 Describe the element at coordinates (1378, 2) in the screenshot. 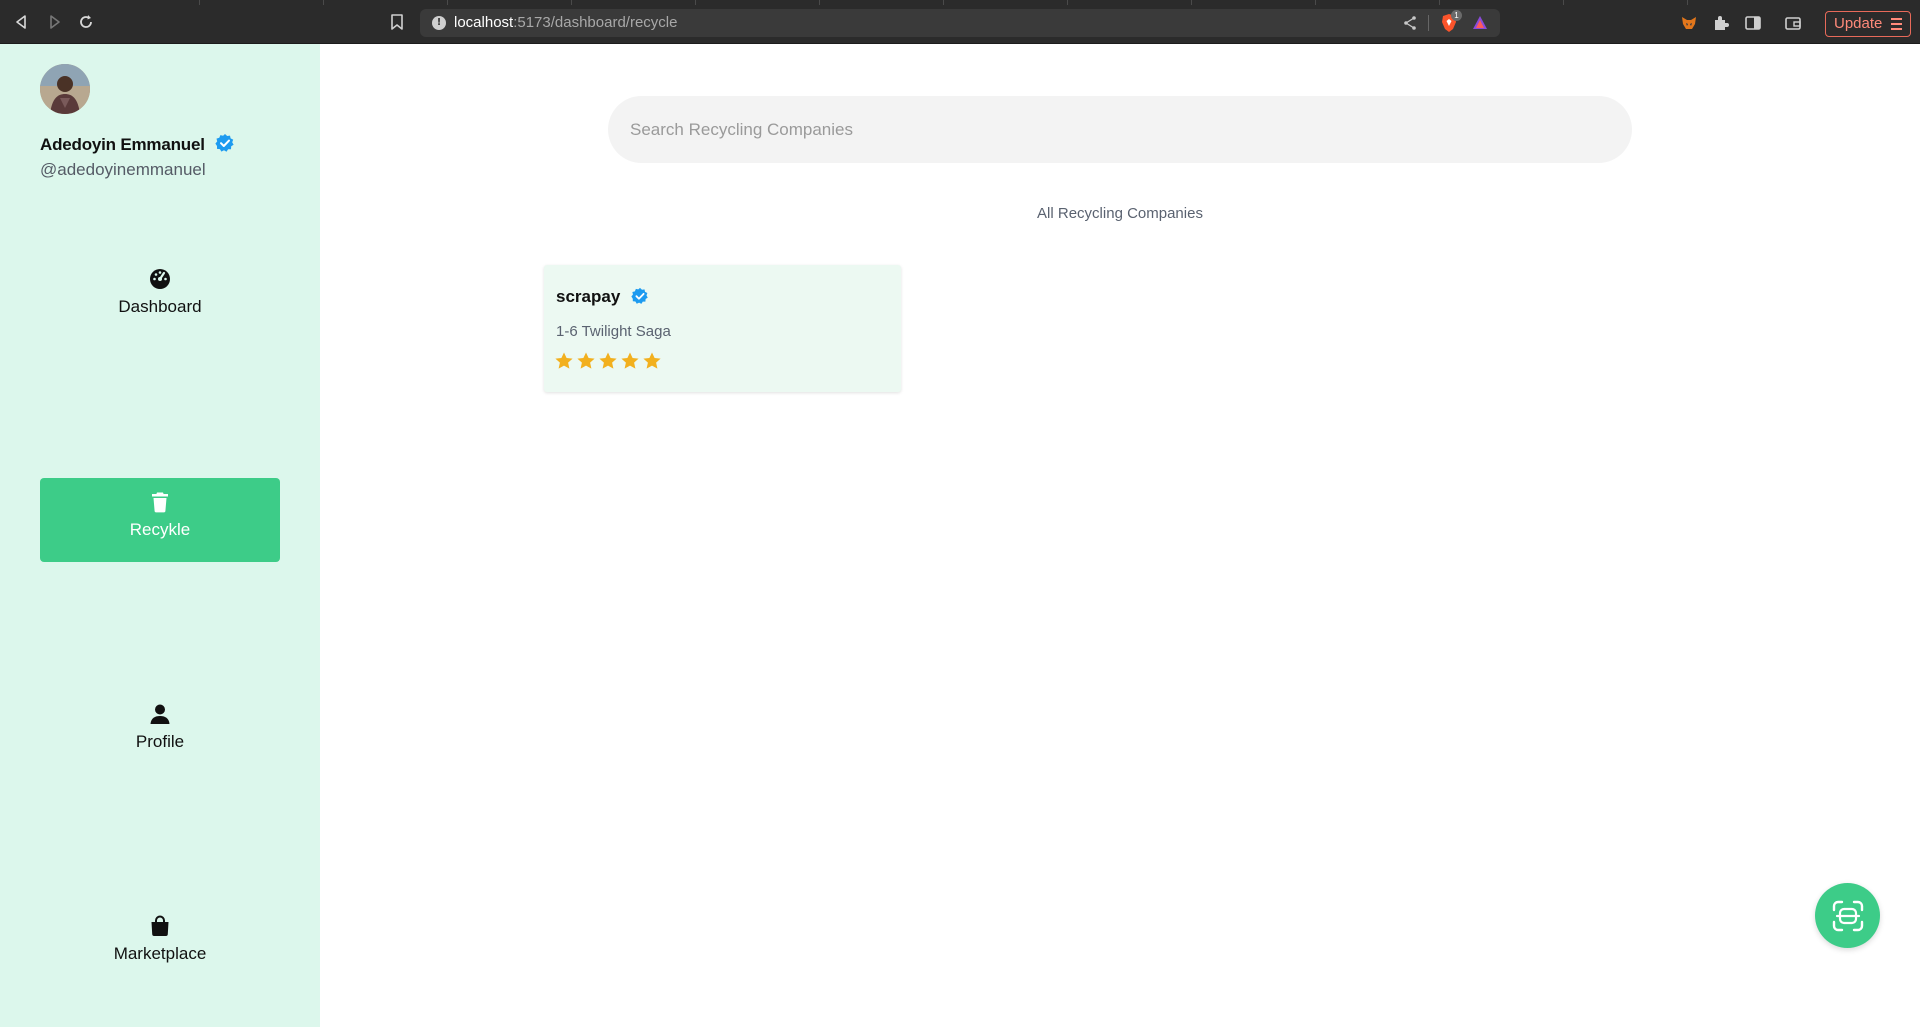

I see `browser-tab-active` at that location.